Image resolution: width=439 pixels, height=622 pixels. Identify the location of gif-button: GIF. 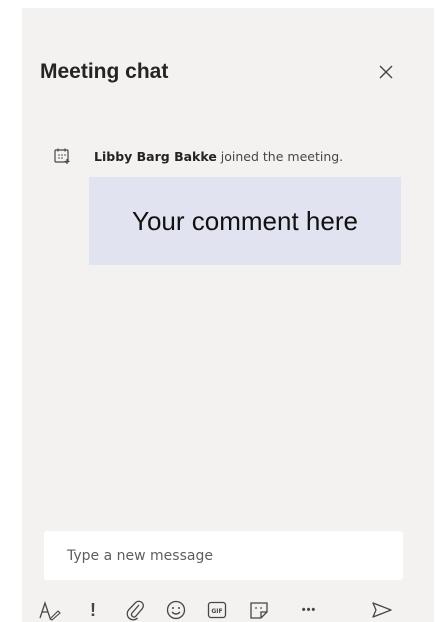
(217, 610).